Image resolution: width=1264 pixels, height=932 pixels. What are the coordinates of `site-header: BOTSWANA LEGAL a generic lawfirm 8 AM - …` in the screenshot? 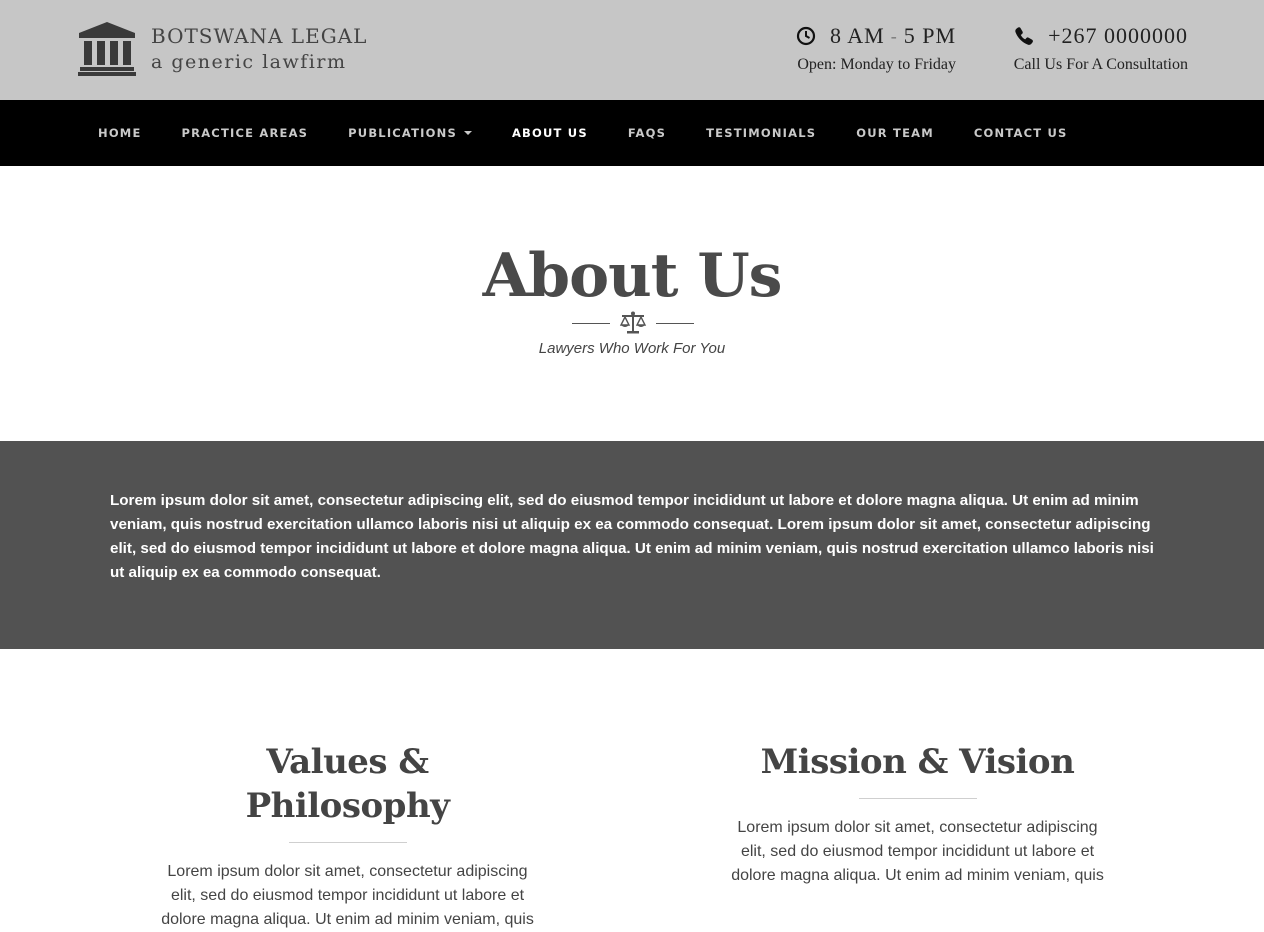 It's located at (632, 50).